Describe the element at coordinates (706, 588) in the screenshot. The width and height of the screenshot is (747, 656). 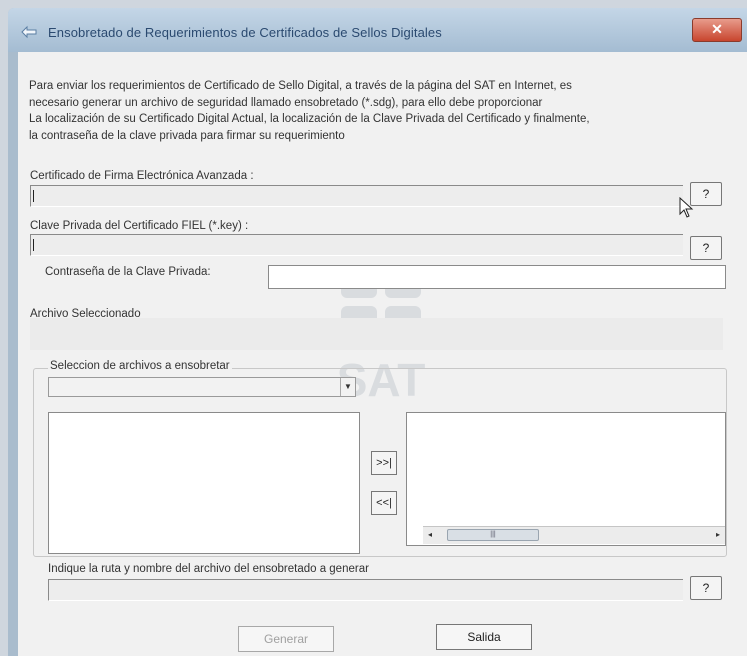
I see `output-browse-button: ?` at that location.